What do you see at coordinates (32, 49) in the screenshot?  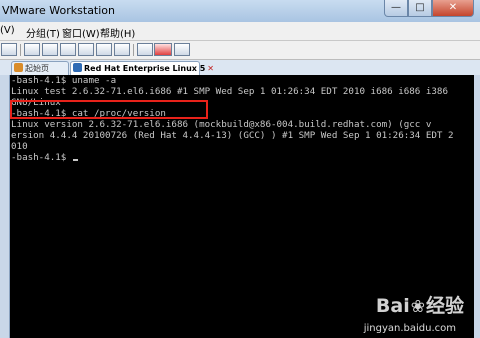 I see `sidebar-toggle-icon` at bounding box center [32, 49].